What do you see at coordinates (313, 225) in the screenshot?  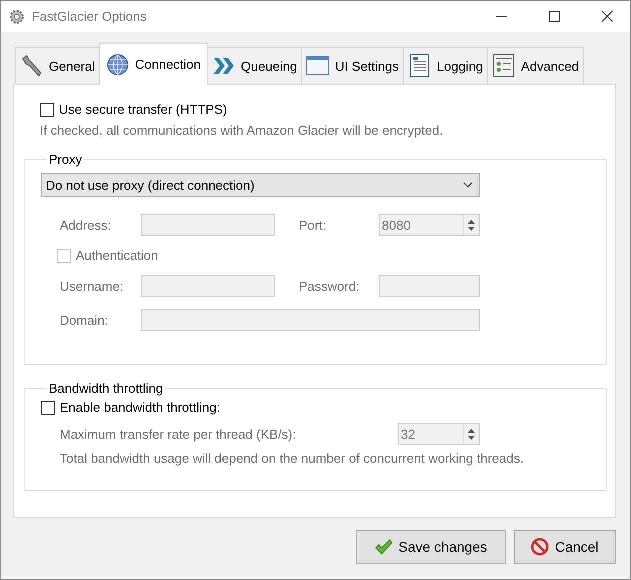 I see `field-label: Port:` at bounding box center [313, 225].